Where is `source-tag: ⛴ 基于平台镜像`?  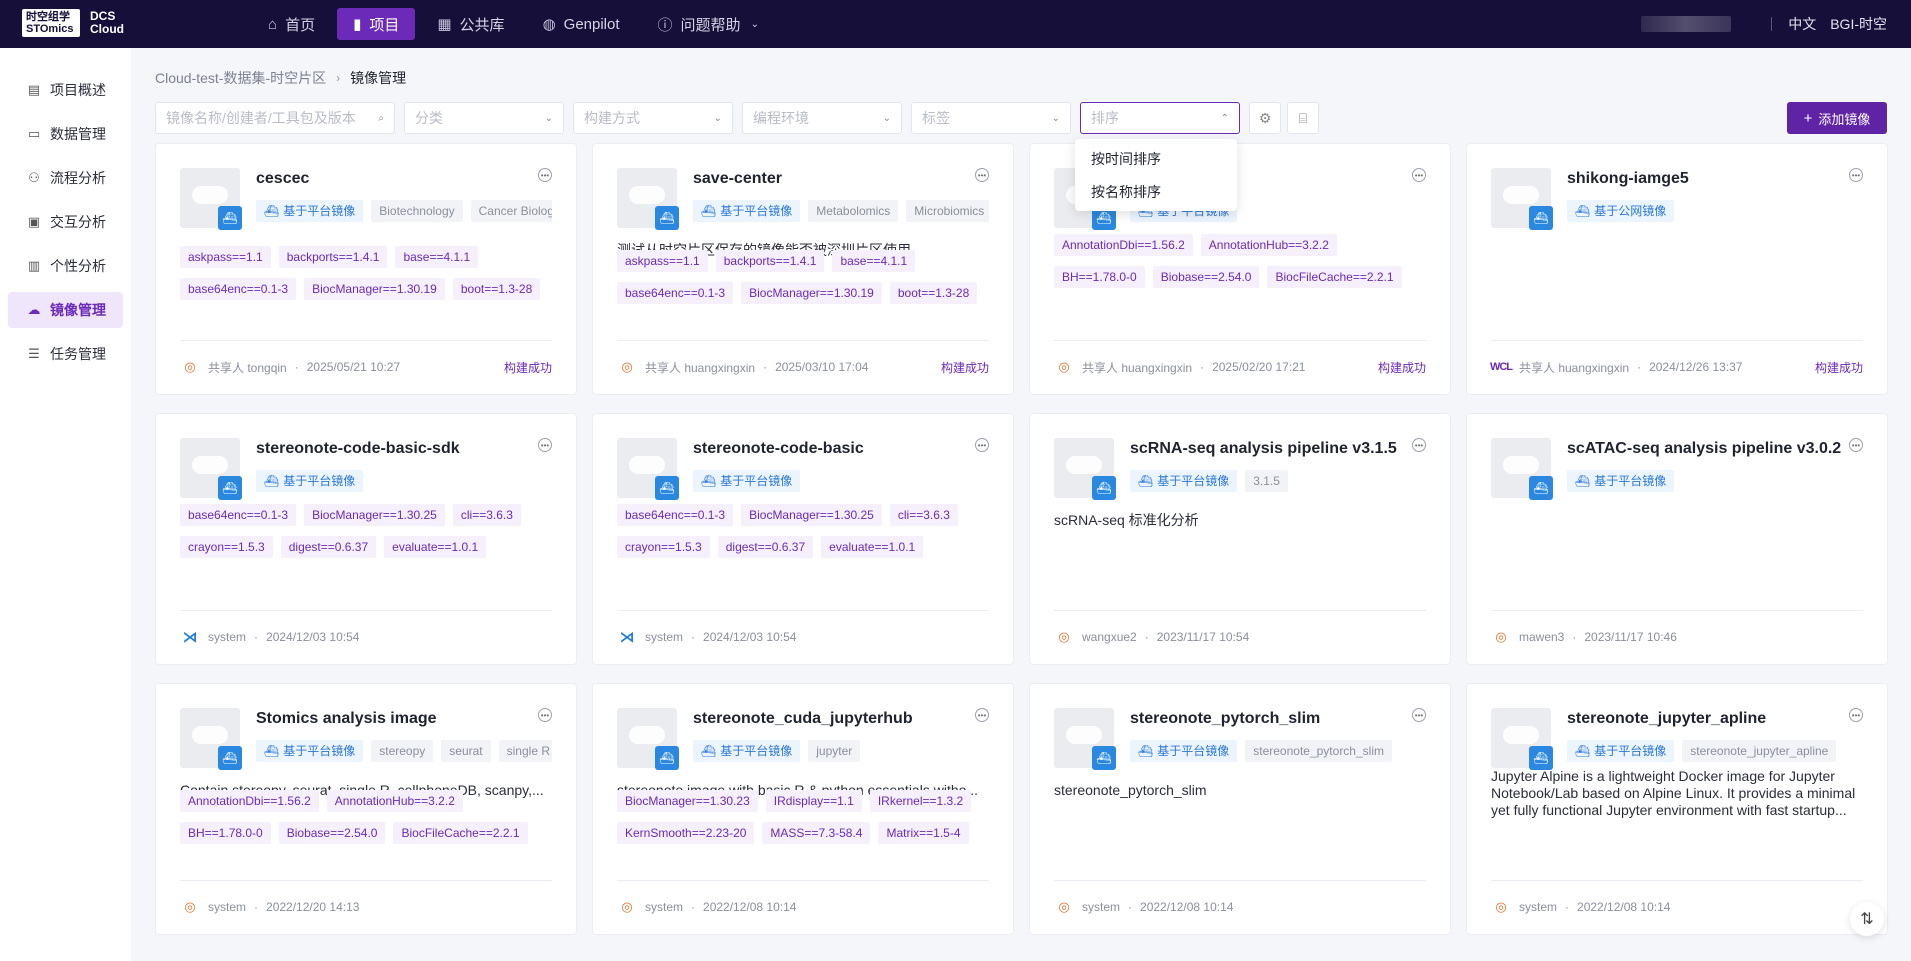 source-tag: ⛴ 基于平台镜像 is located at coordinates (1621, 751).